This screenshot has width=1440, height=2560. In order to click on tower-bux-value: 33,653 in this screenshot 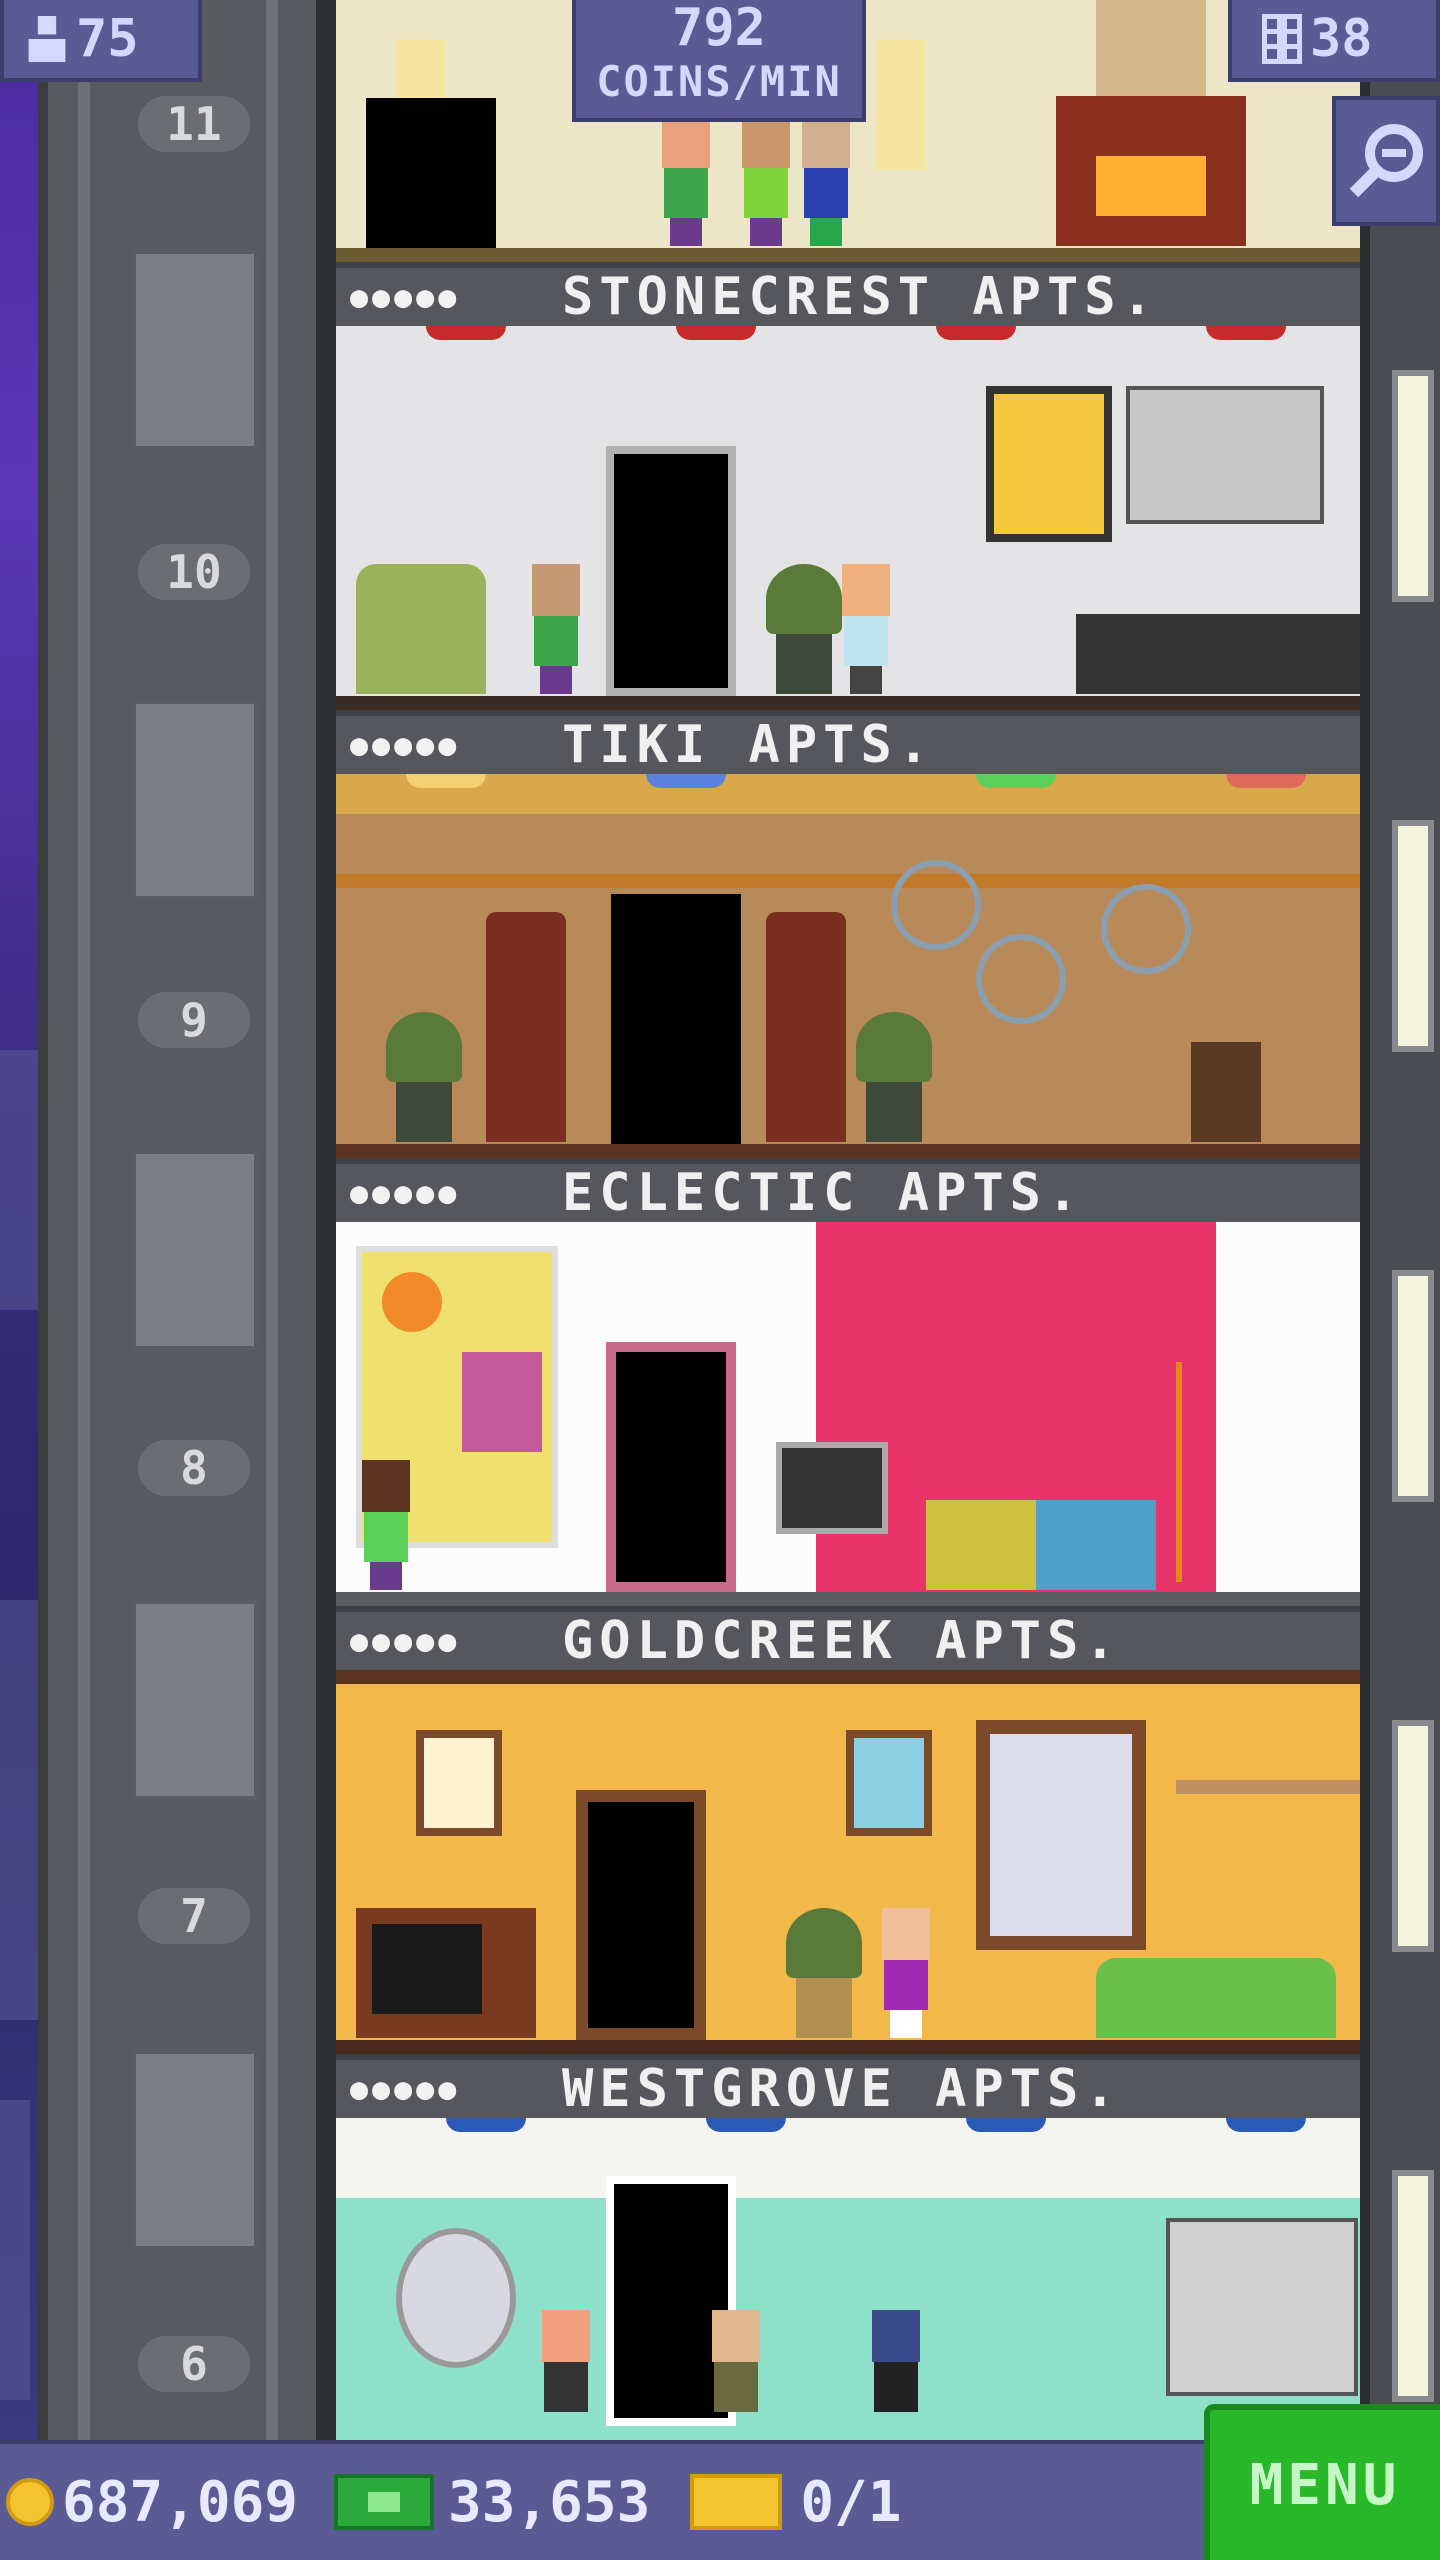, I will do `click(549, 2502)`.